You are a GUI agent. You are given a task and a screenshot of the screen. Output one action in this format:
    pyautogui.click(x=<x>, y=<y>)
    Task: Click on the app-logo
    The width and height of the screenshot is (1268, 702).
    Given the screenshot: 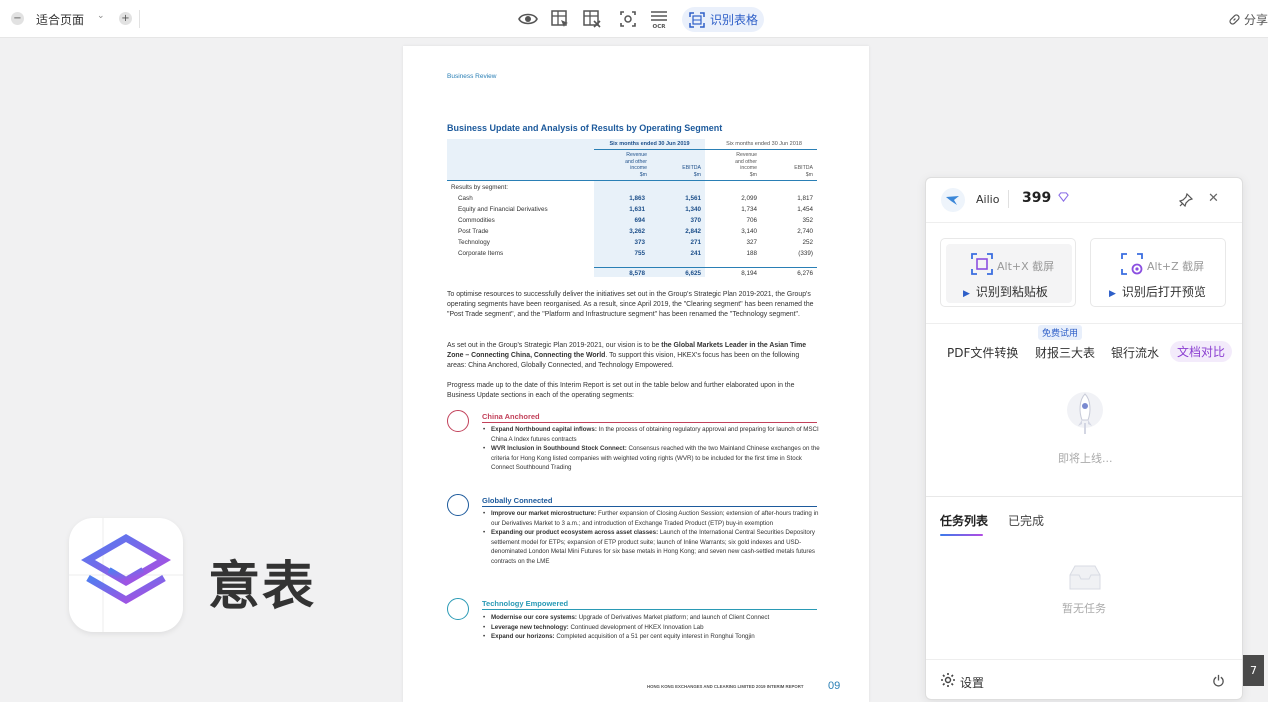 What is the action you would take?
    pyautogui.click(x=126, y=575)
    